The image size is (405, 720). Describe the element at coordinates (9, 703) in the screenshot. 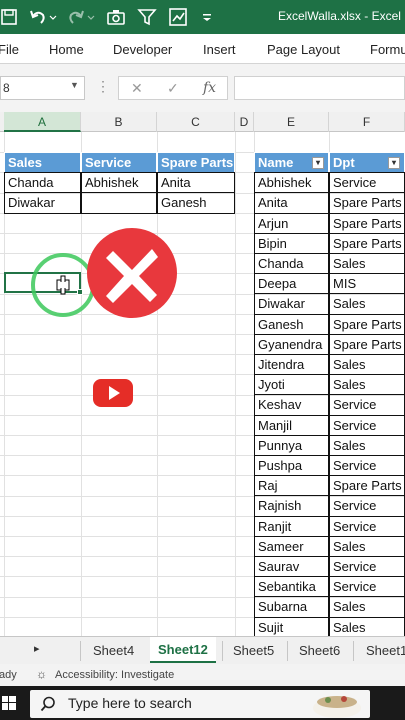

I see `windows-start-icon` at that location.